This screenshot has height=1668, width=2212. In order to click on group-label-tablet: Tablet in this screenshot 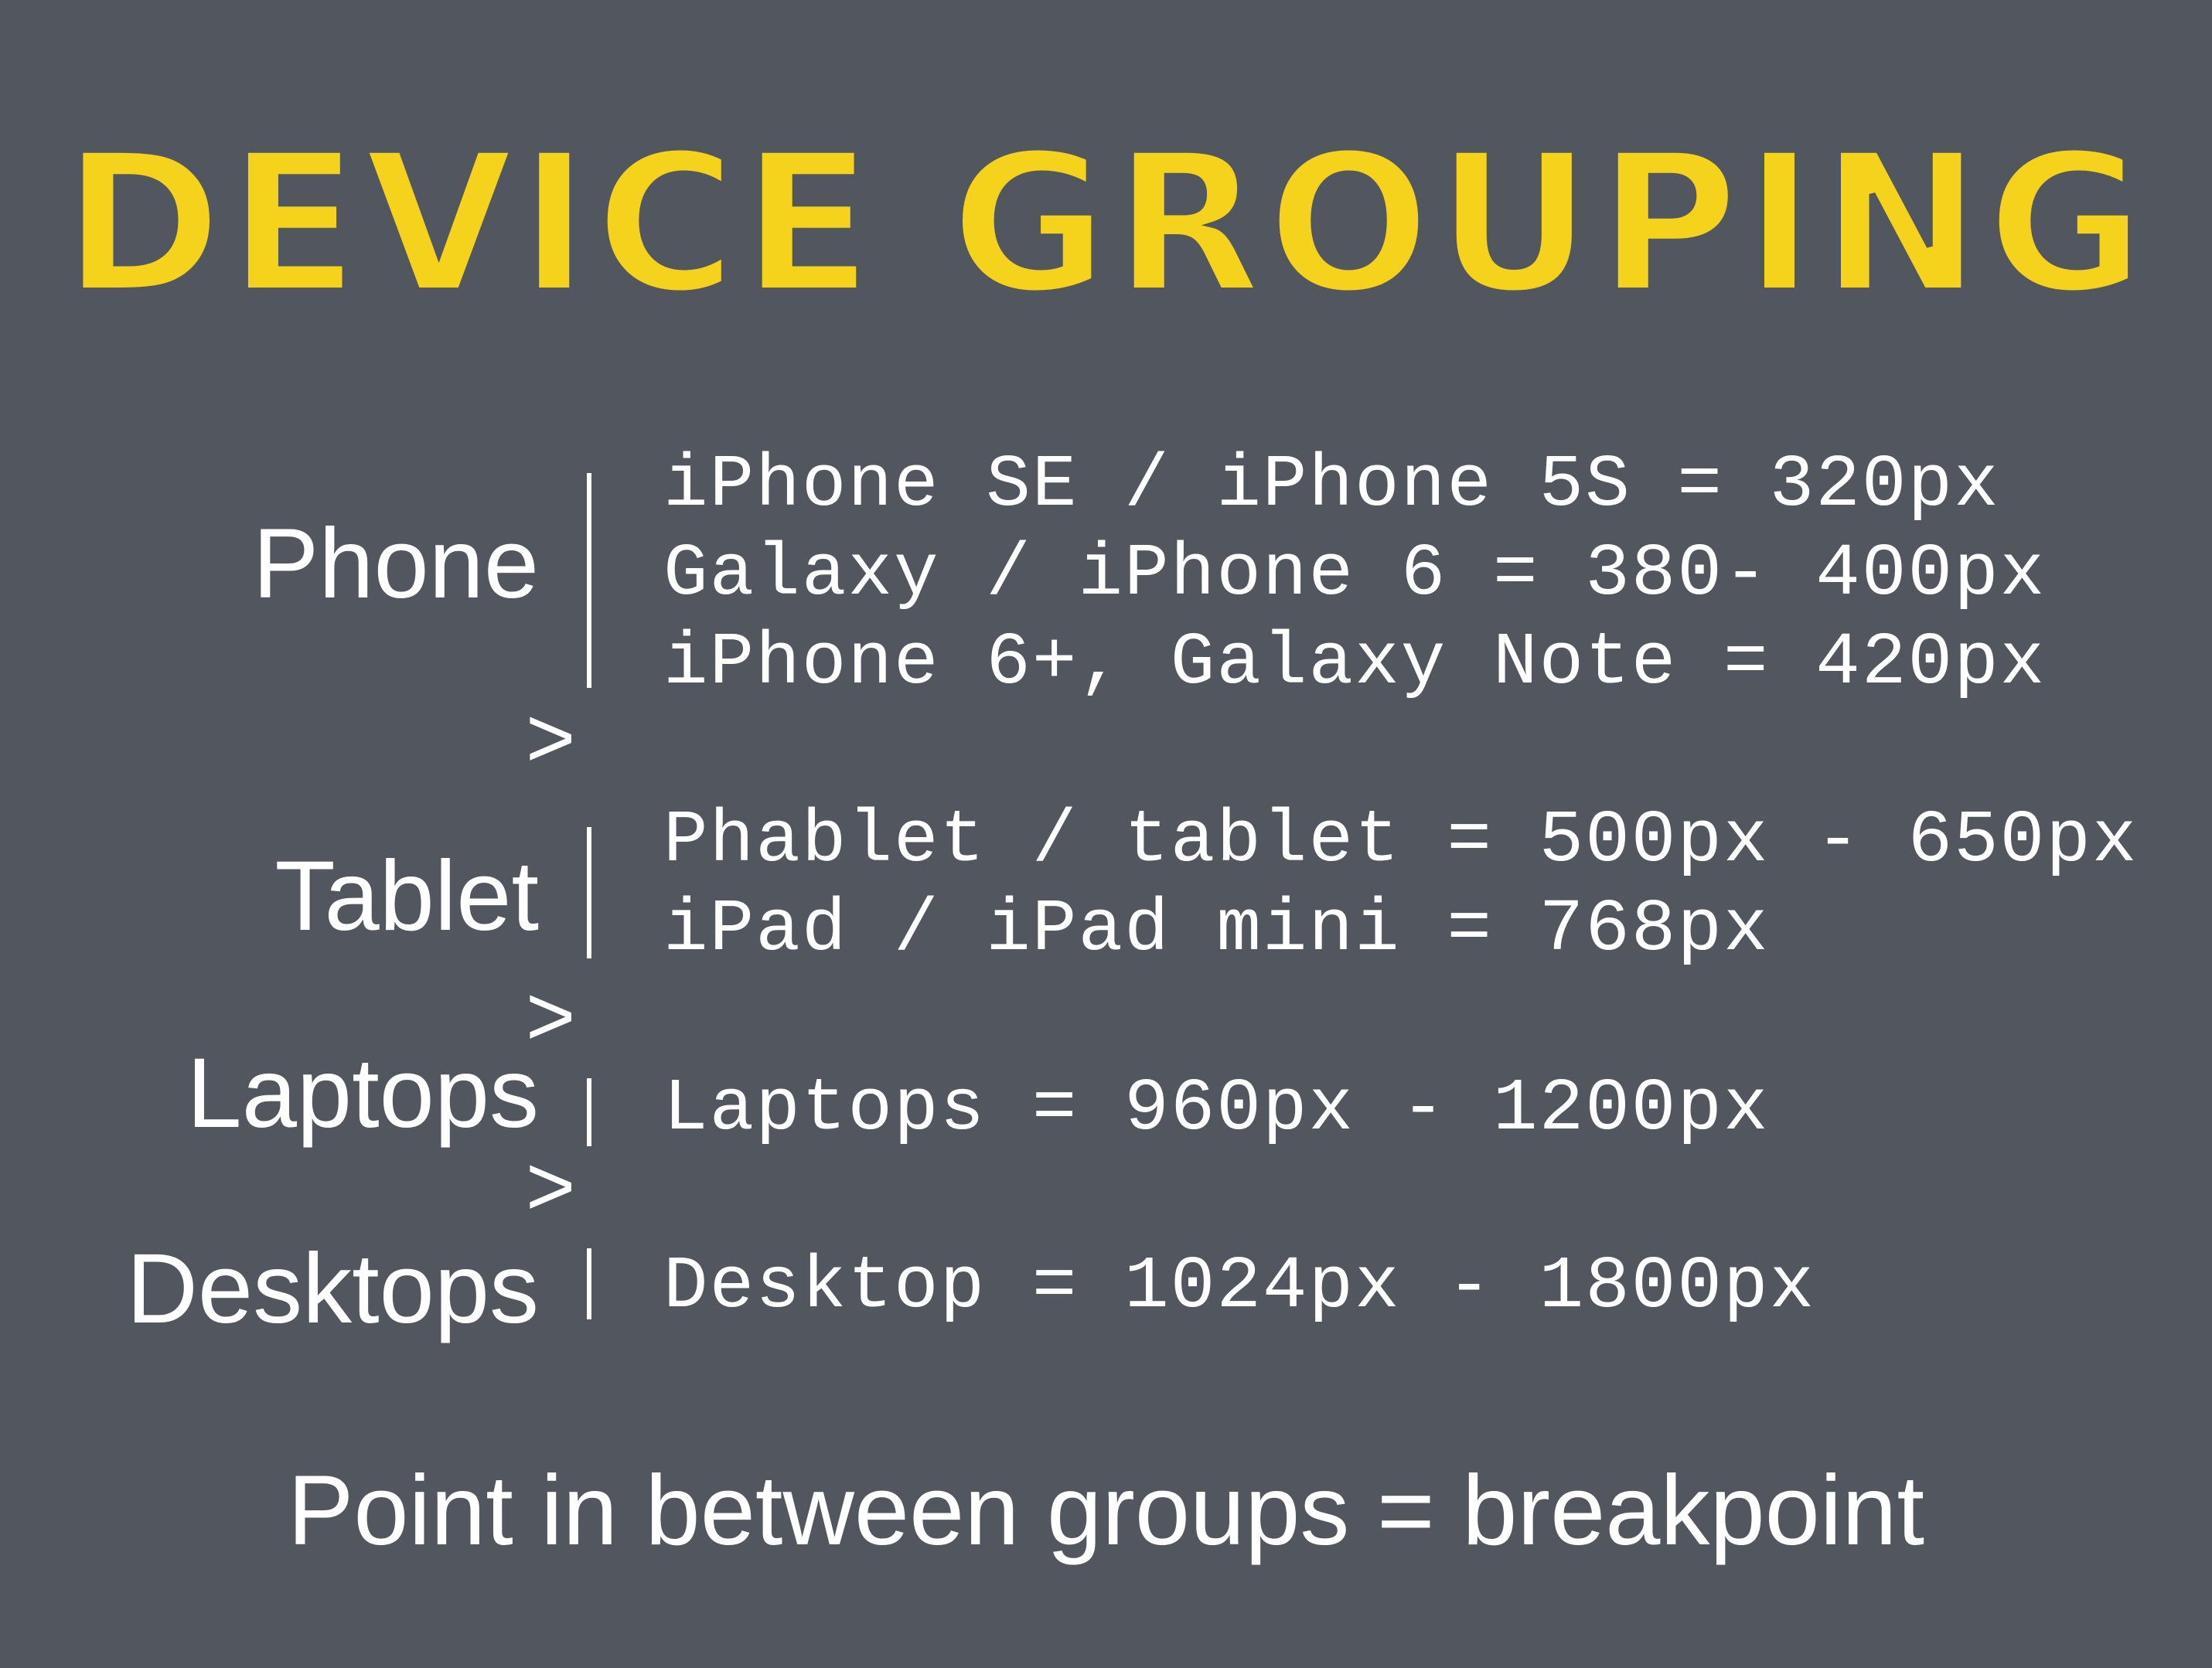, I will do `click(407, 896)`.